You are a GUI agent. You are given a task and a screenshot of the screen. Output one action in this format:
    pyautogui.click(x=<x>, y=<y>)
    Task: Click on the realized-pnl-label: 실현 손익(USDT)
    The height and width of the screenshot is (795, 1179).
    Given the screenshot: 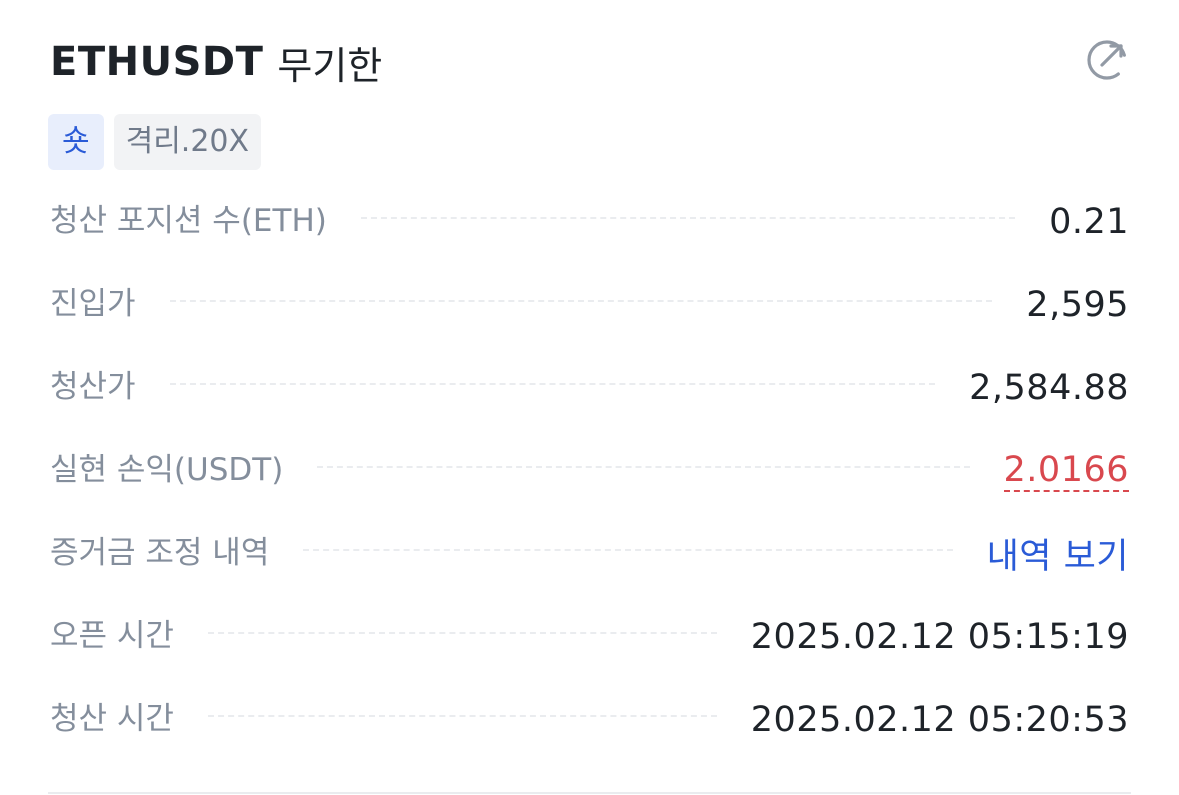 What is the action you would take?
    pyautogui.click(x=167, y=470)
    